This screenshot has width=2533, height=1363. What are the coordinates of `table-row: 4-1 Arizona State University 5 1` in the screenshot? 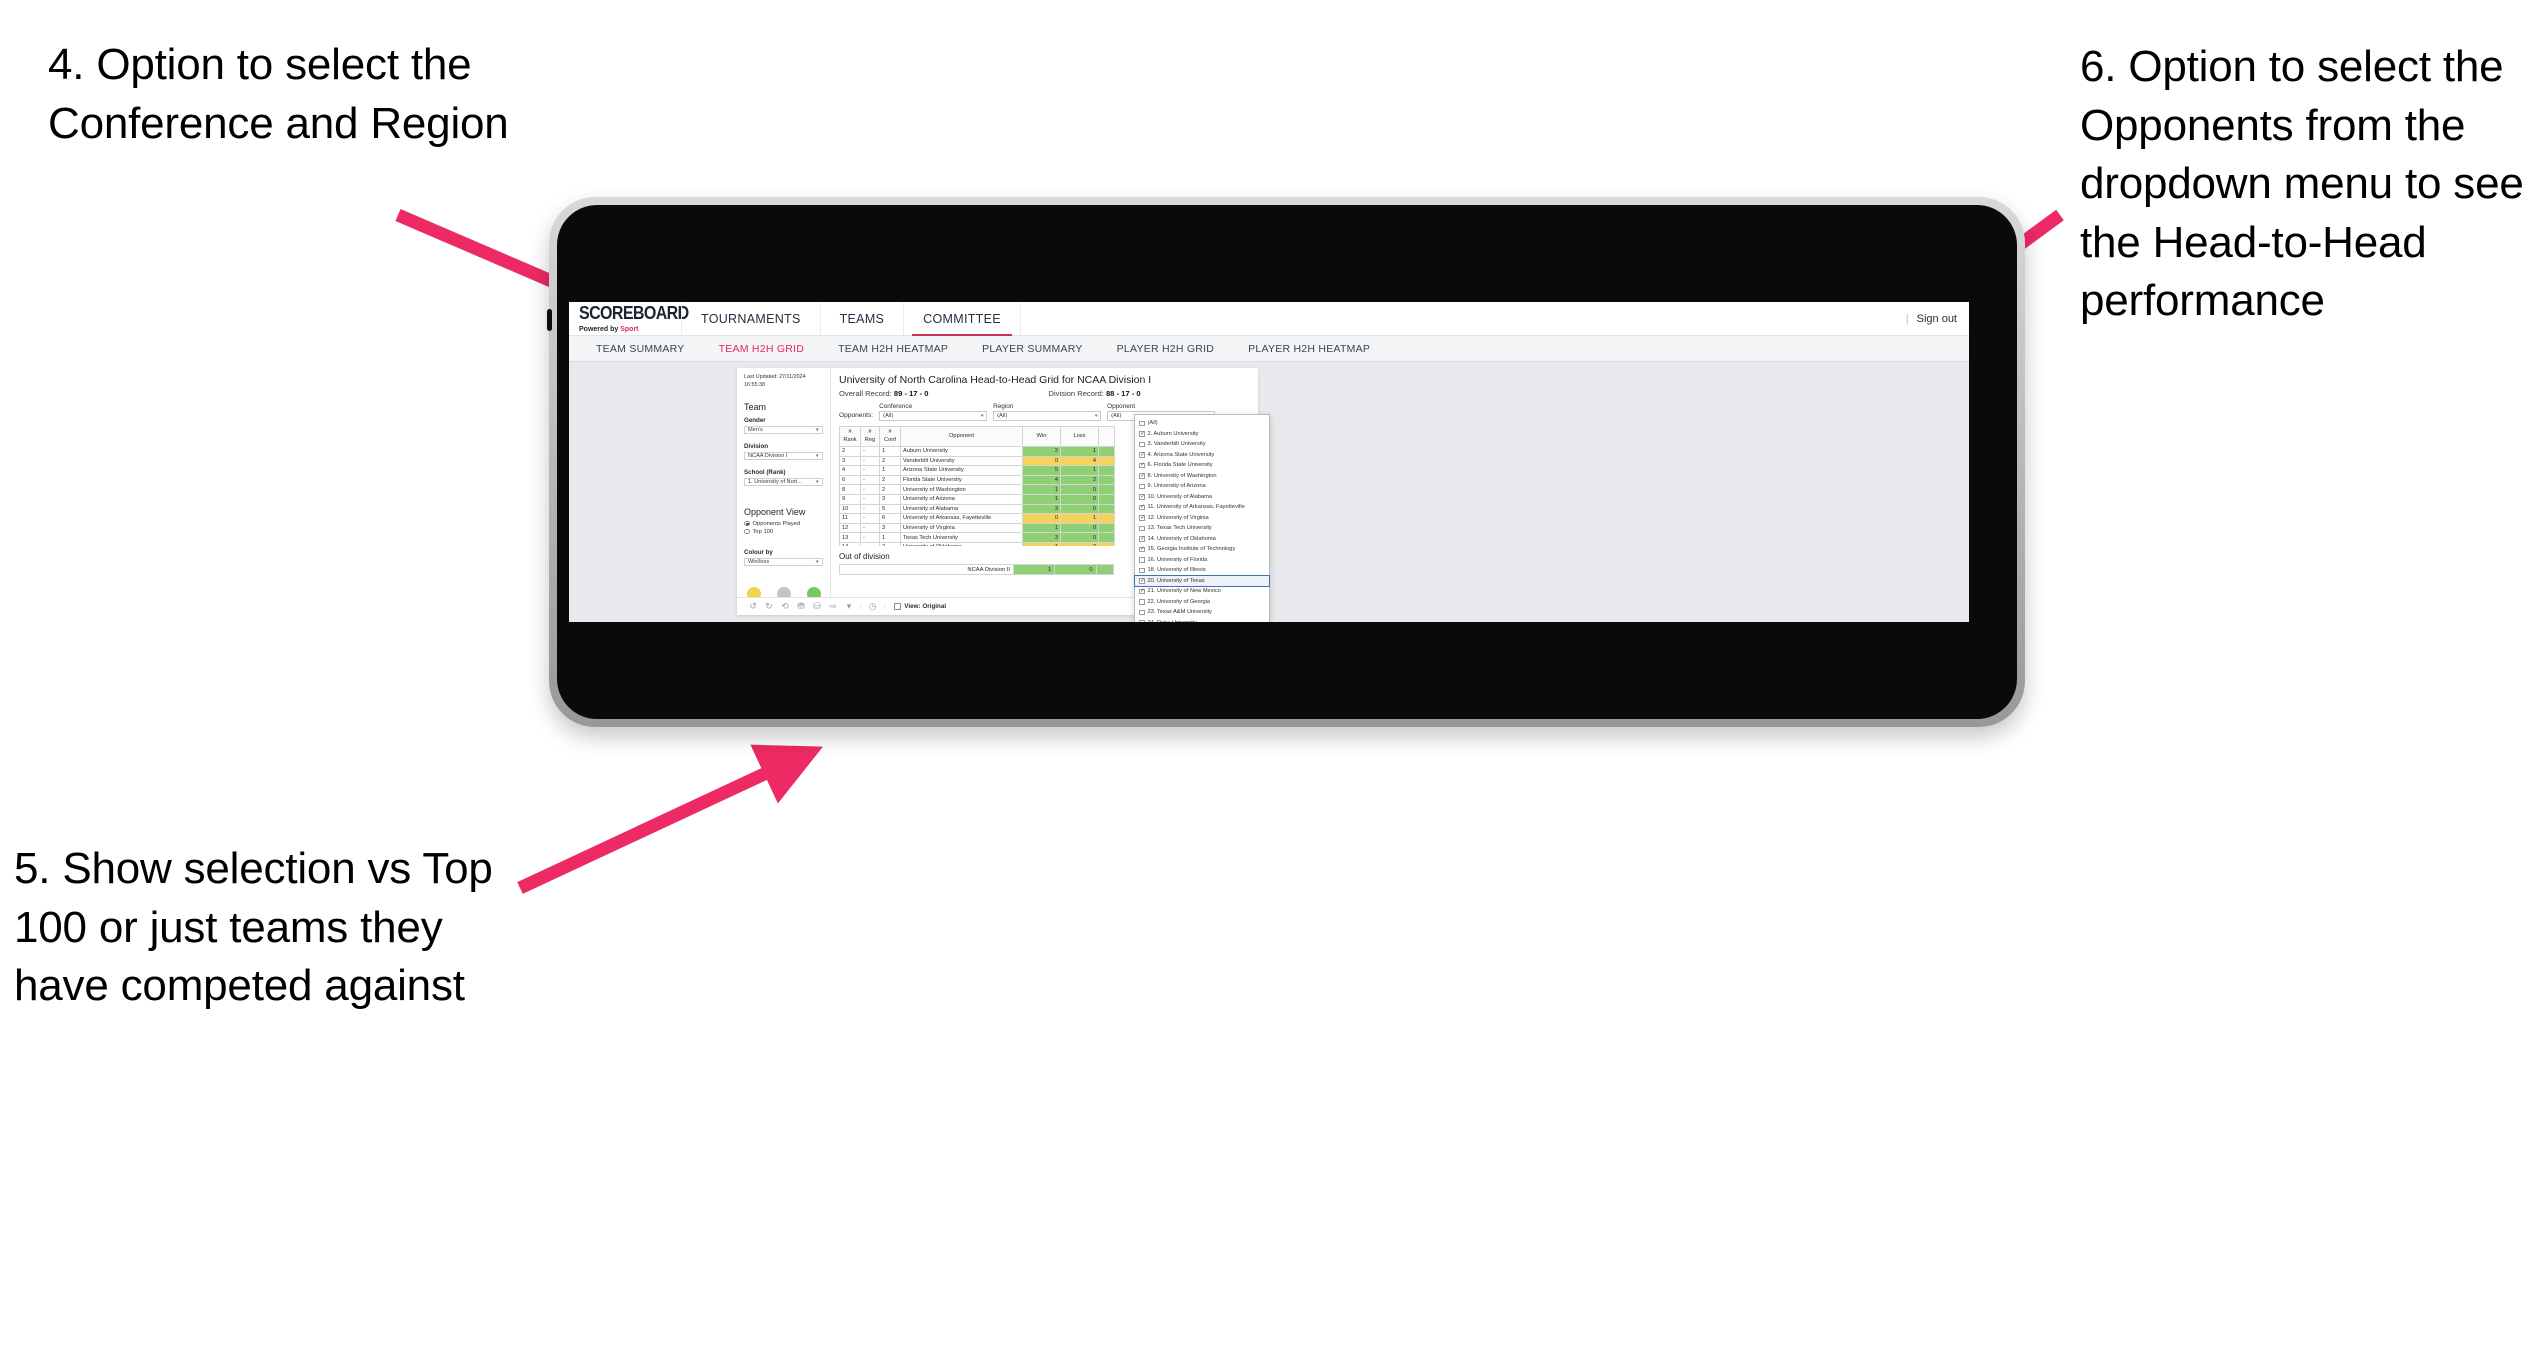 It's located at (977, 470).